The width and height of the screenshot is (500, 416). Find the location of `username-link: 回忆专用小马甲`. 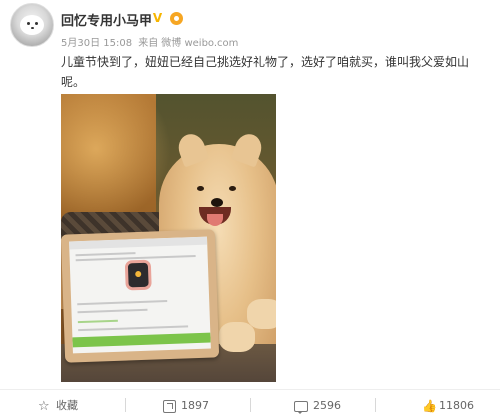

username-link: 回忆专用小马甲 is located at coordinates (106, 19).